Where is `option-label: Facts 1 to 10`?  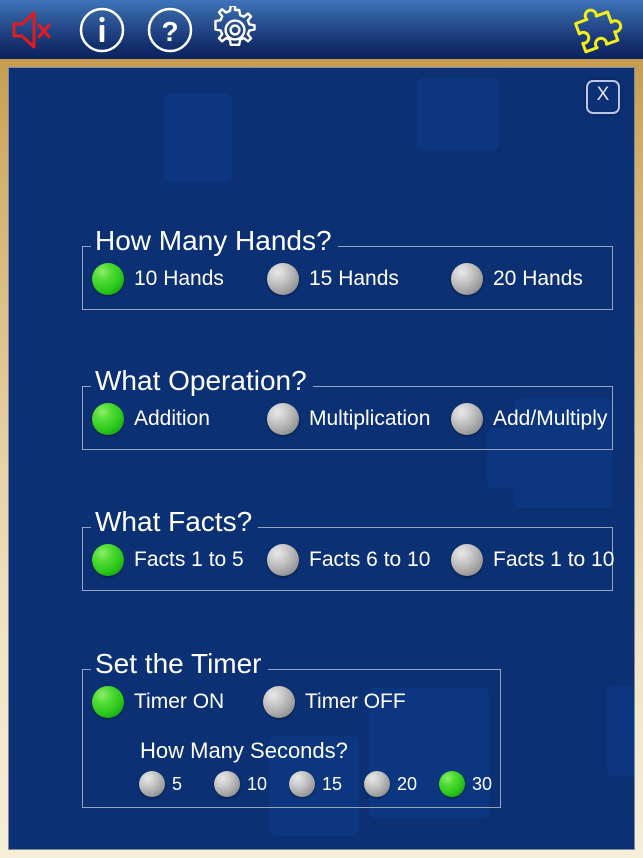
option-label: Facts 1 to 10 is located at coordinates (554, 559).